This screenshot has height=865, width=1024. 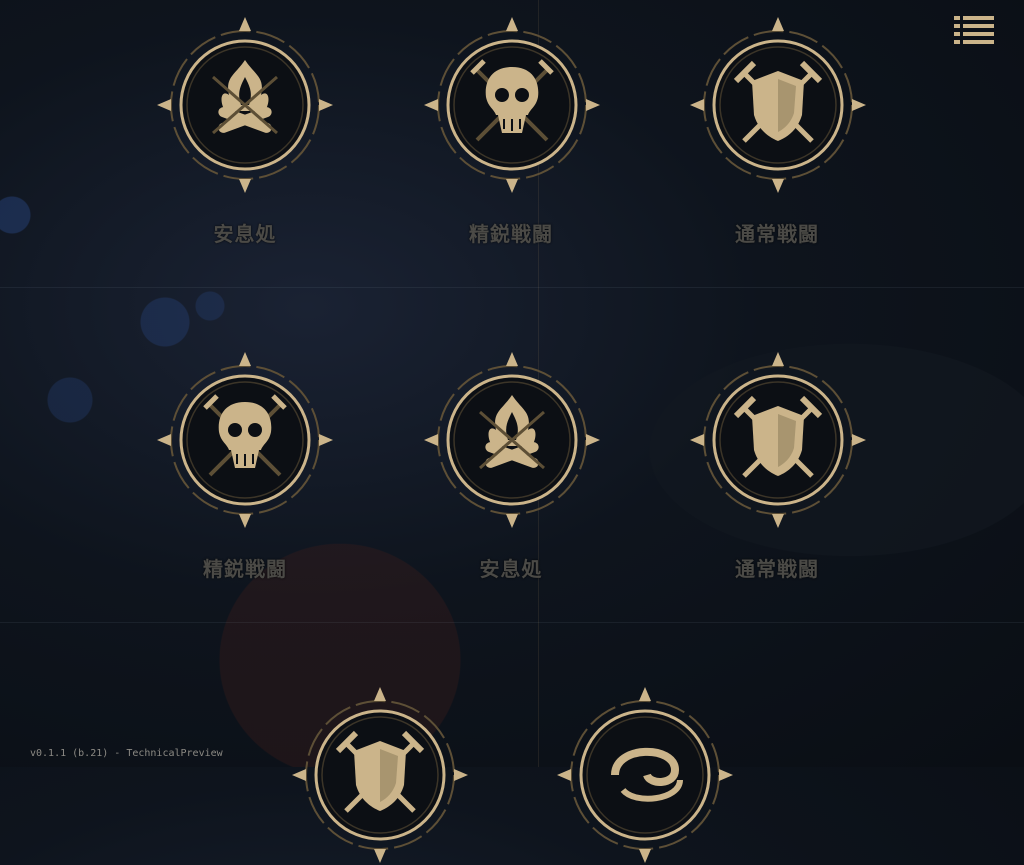 I want to click on swirl-storm-icon, so click(x=645, y=775).